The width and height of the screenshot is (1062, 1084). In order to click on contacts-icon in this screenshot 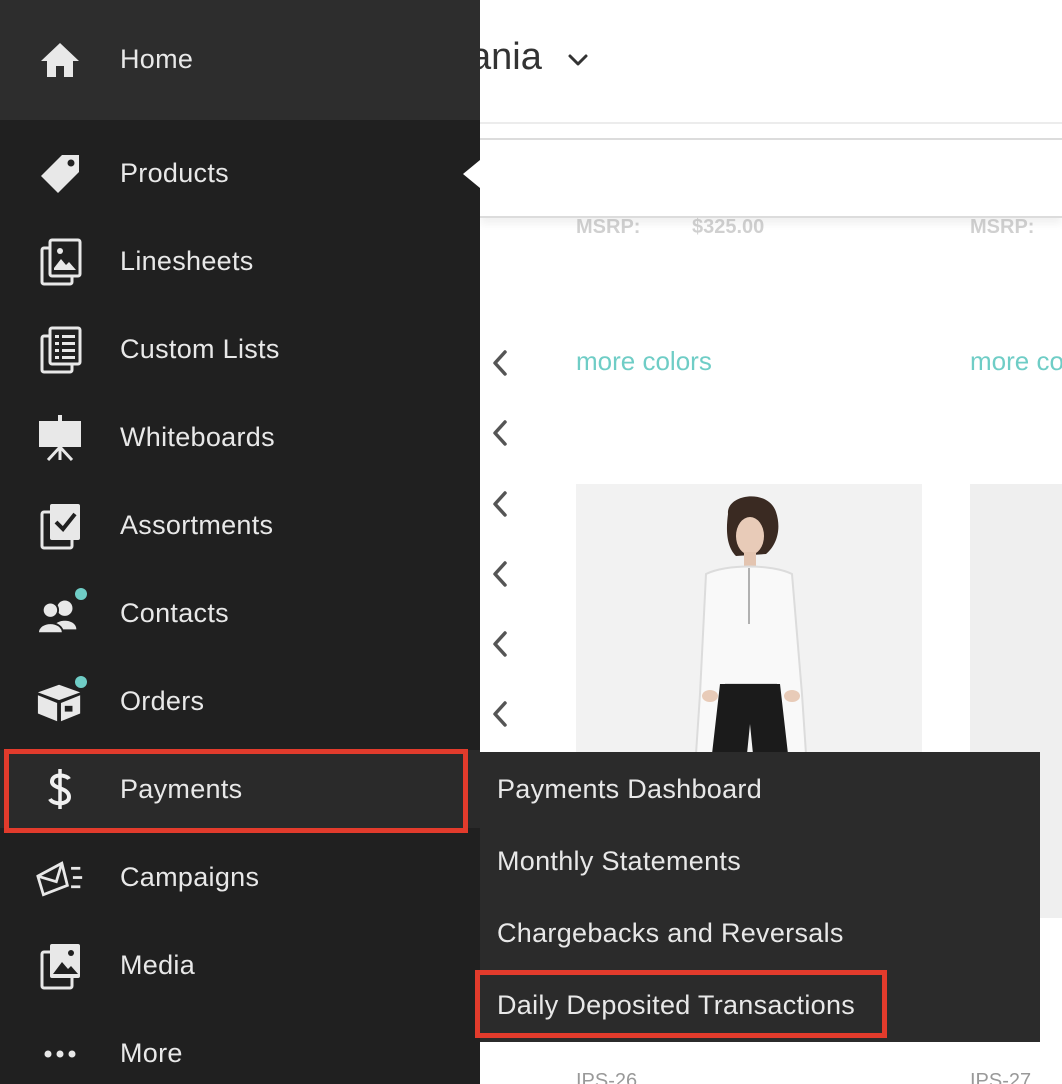, I will do `click(61, 613)`.